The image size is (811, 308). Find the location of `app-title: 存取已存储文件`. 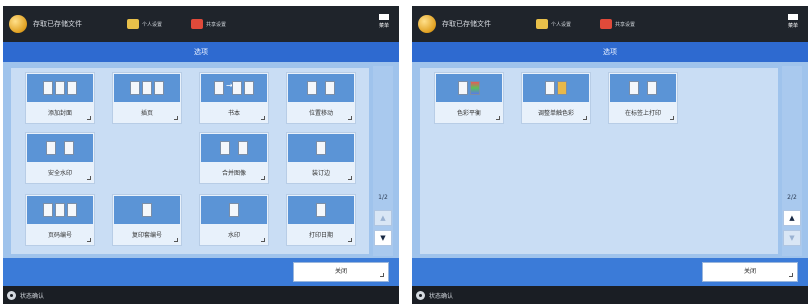

app-title: 存取已存储文件 is located at coordinates (57, 24).